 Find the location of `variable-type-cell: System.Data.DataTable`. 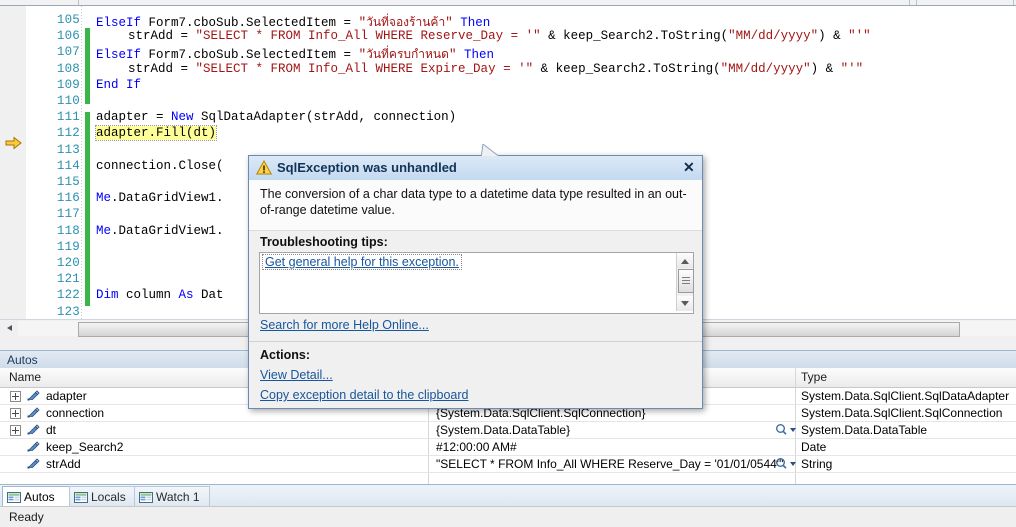

variable-type-cell: System.Data.DataTable is located at coordinates (864, 430).